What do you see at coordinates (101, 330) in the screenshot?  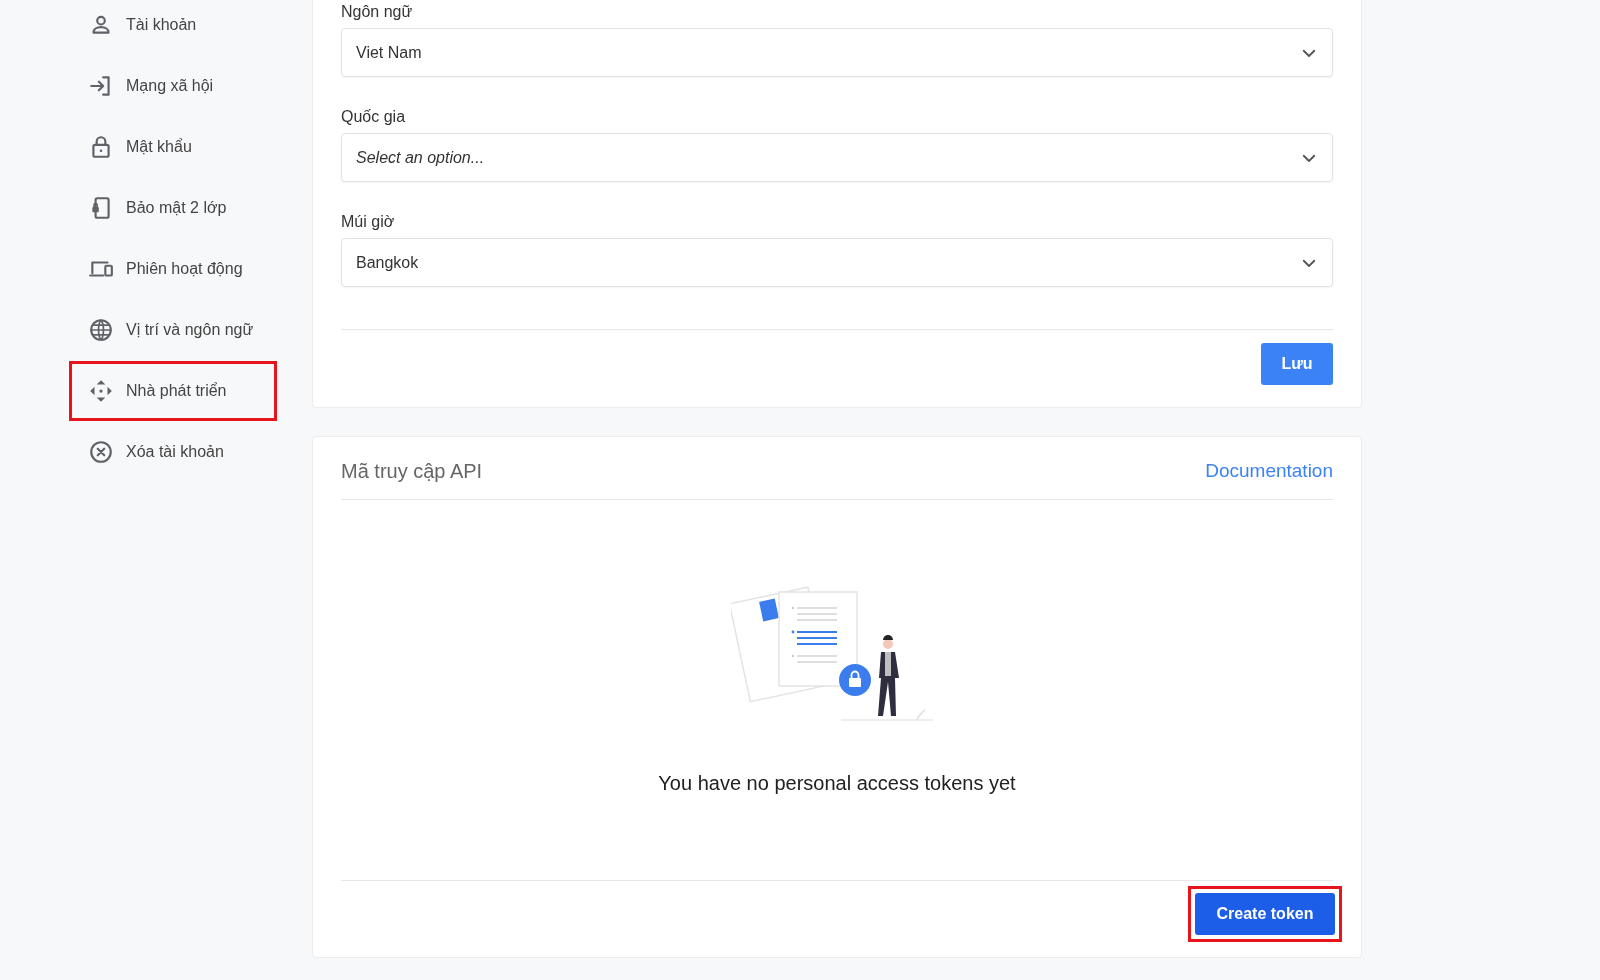 I see `globe-icon` at bounding box center [101, 330].